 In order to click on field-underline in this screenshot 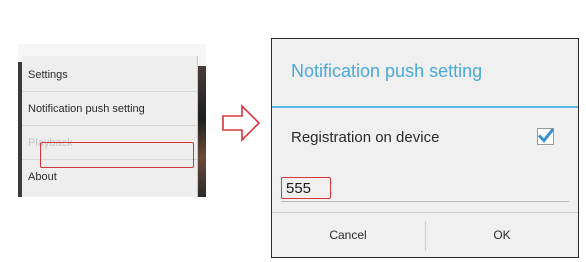, I will do `click(425, 201)`.